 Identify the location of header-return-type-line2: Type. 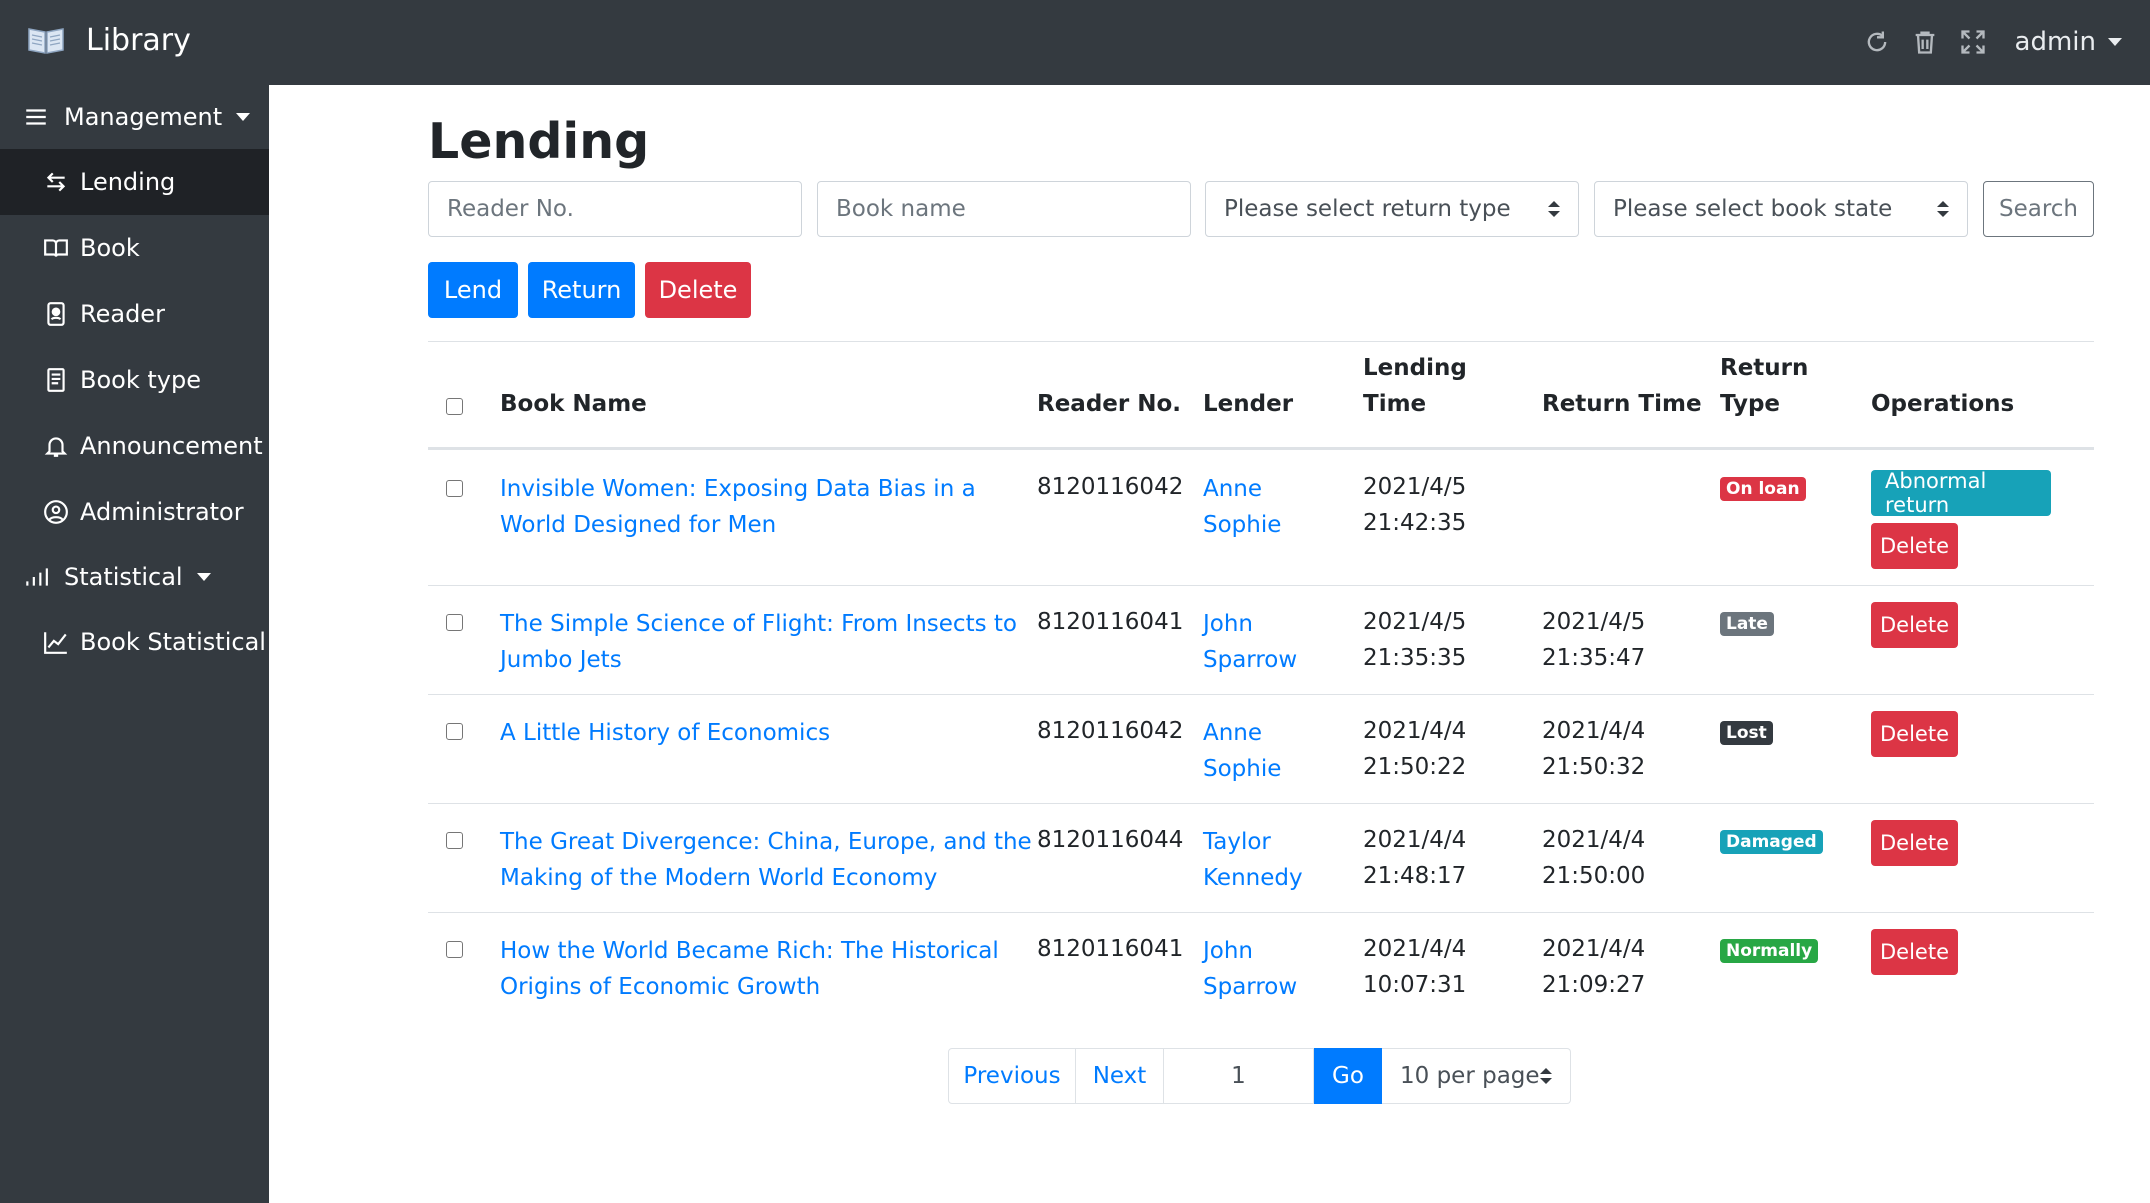
(1750, 404).